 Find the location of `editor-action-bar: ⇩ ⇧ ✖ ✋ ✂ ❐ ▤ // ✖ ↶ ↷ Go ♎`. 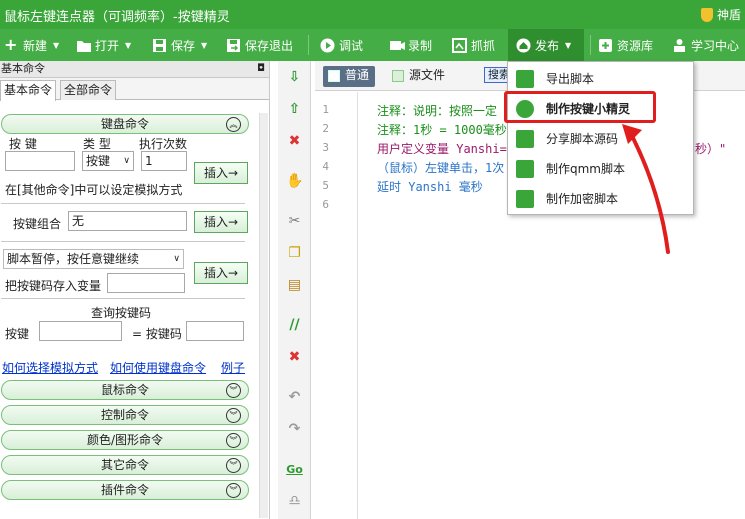

editor-action-bar: ⇩ ⇧ ✖ ✋ ✂ ❐ ▤ // ✖ ↶ ↷ Go ♎ is located at coordinates (294, 290).